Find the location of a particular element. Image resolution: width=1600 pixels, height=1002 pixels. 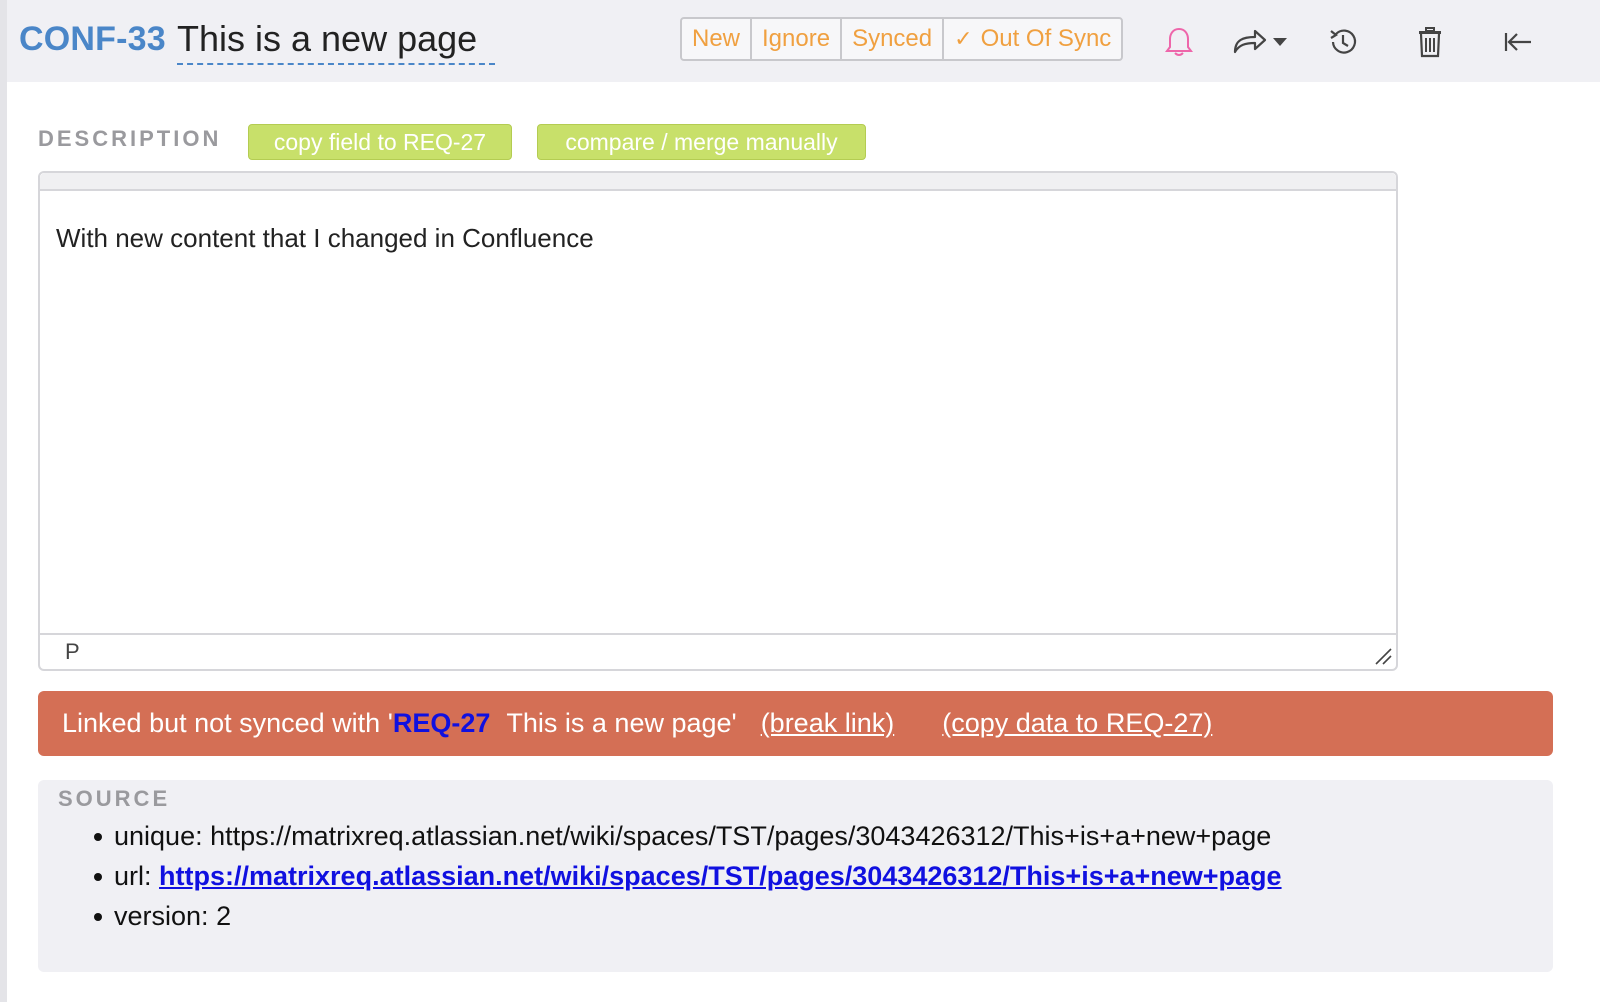

resize-handle-icon is located at coordinates (1383, 656).